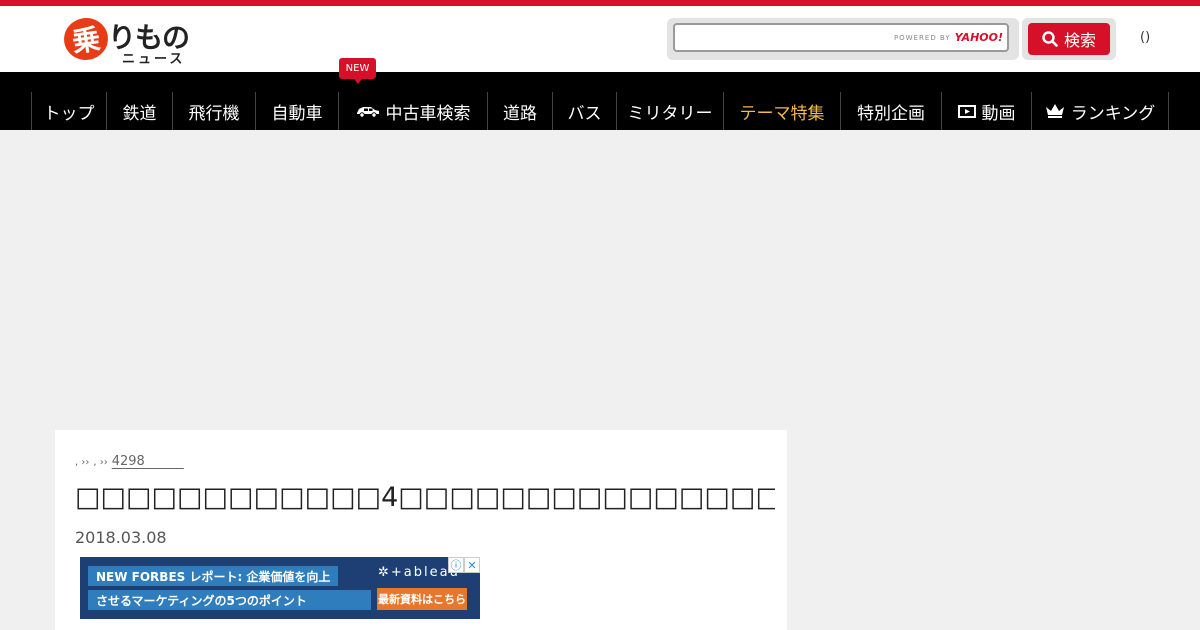 This screenshot has height=630, width=1200. I want to click on nav-item-ranking: ランキング, so click(1100, 111).